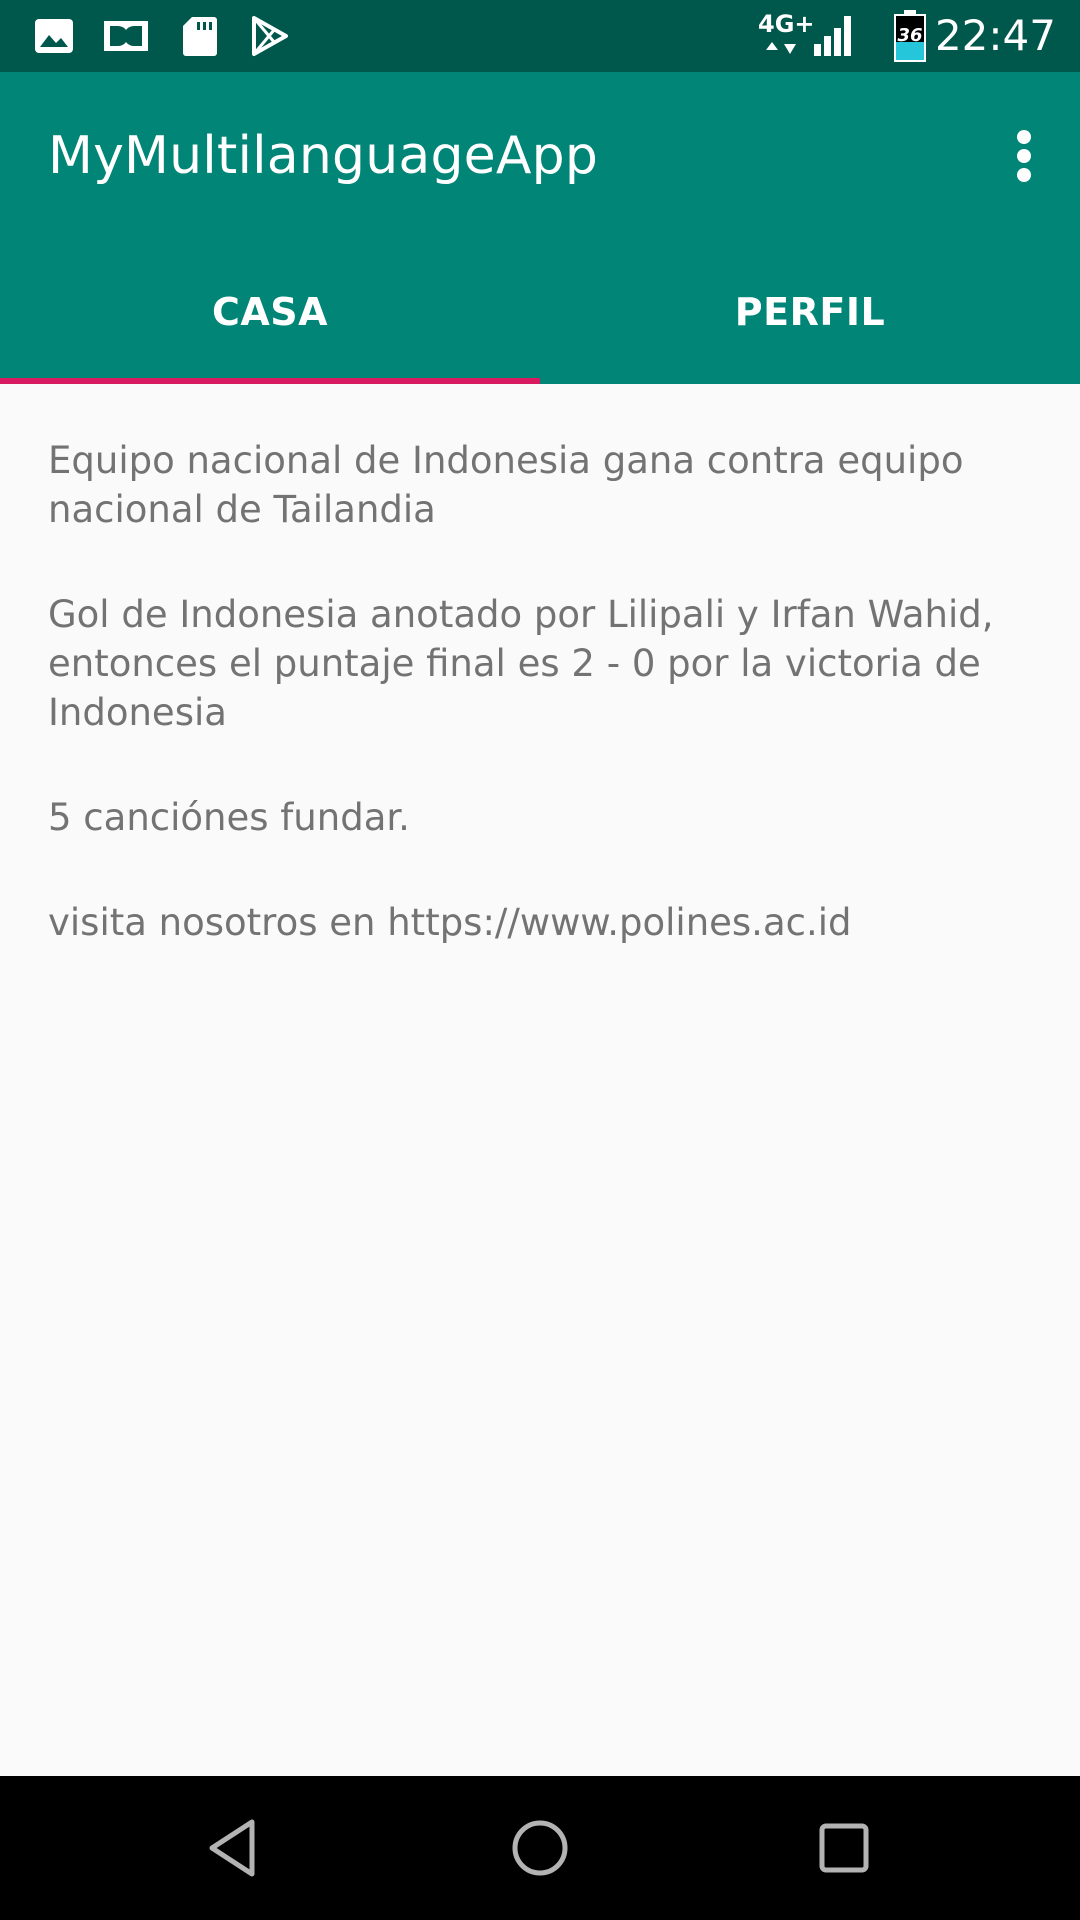 The width and height of the screenshot is (1080, 1920). I want to click on tab-casa: CASA, so click(270, 312).